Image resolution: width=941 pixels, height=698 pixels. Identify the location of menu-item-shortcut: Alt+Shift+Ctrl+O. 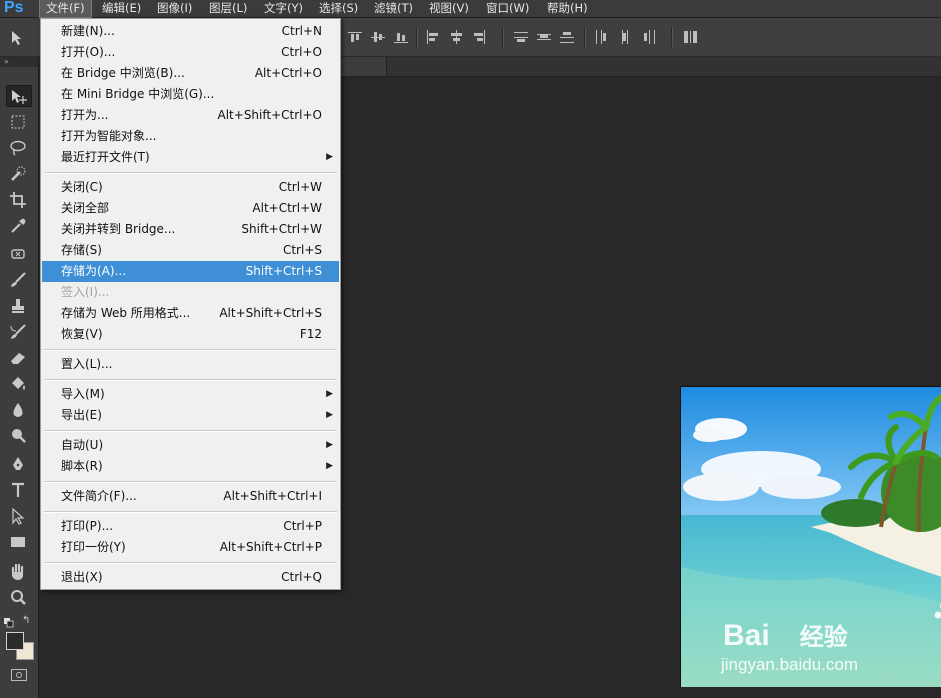
(269, 115).